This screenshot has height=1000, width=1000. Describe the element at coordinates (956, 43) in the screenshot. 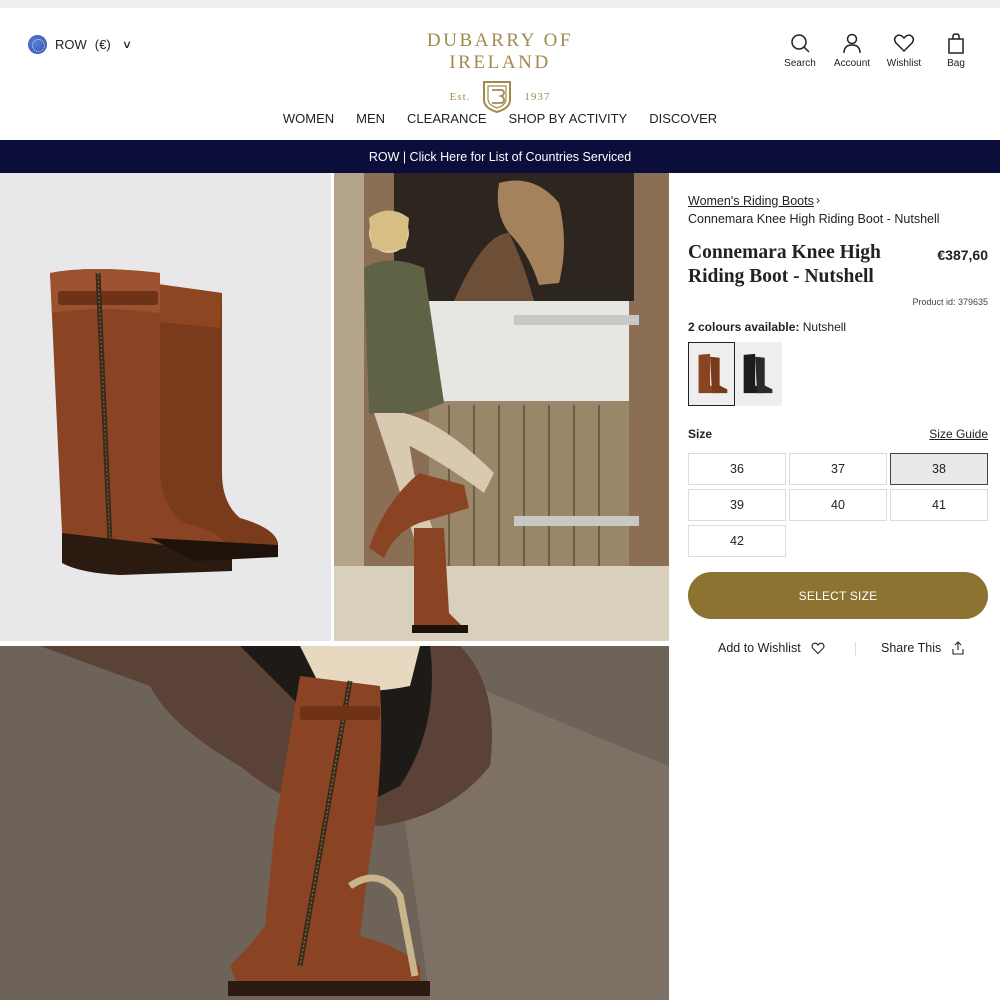

I see `bag-icon` at that location.